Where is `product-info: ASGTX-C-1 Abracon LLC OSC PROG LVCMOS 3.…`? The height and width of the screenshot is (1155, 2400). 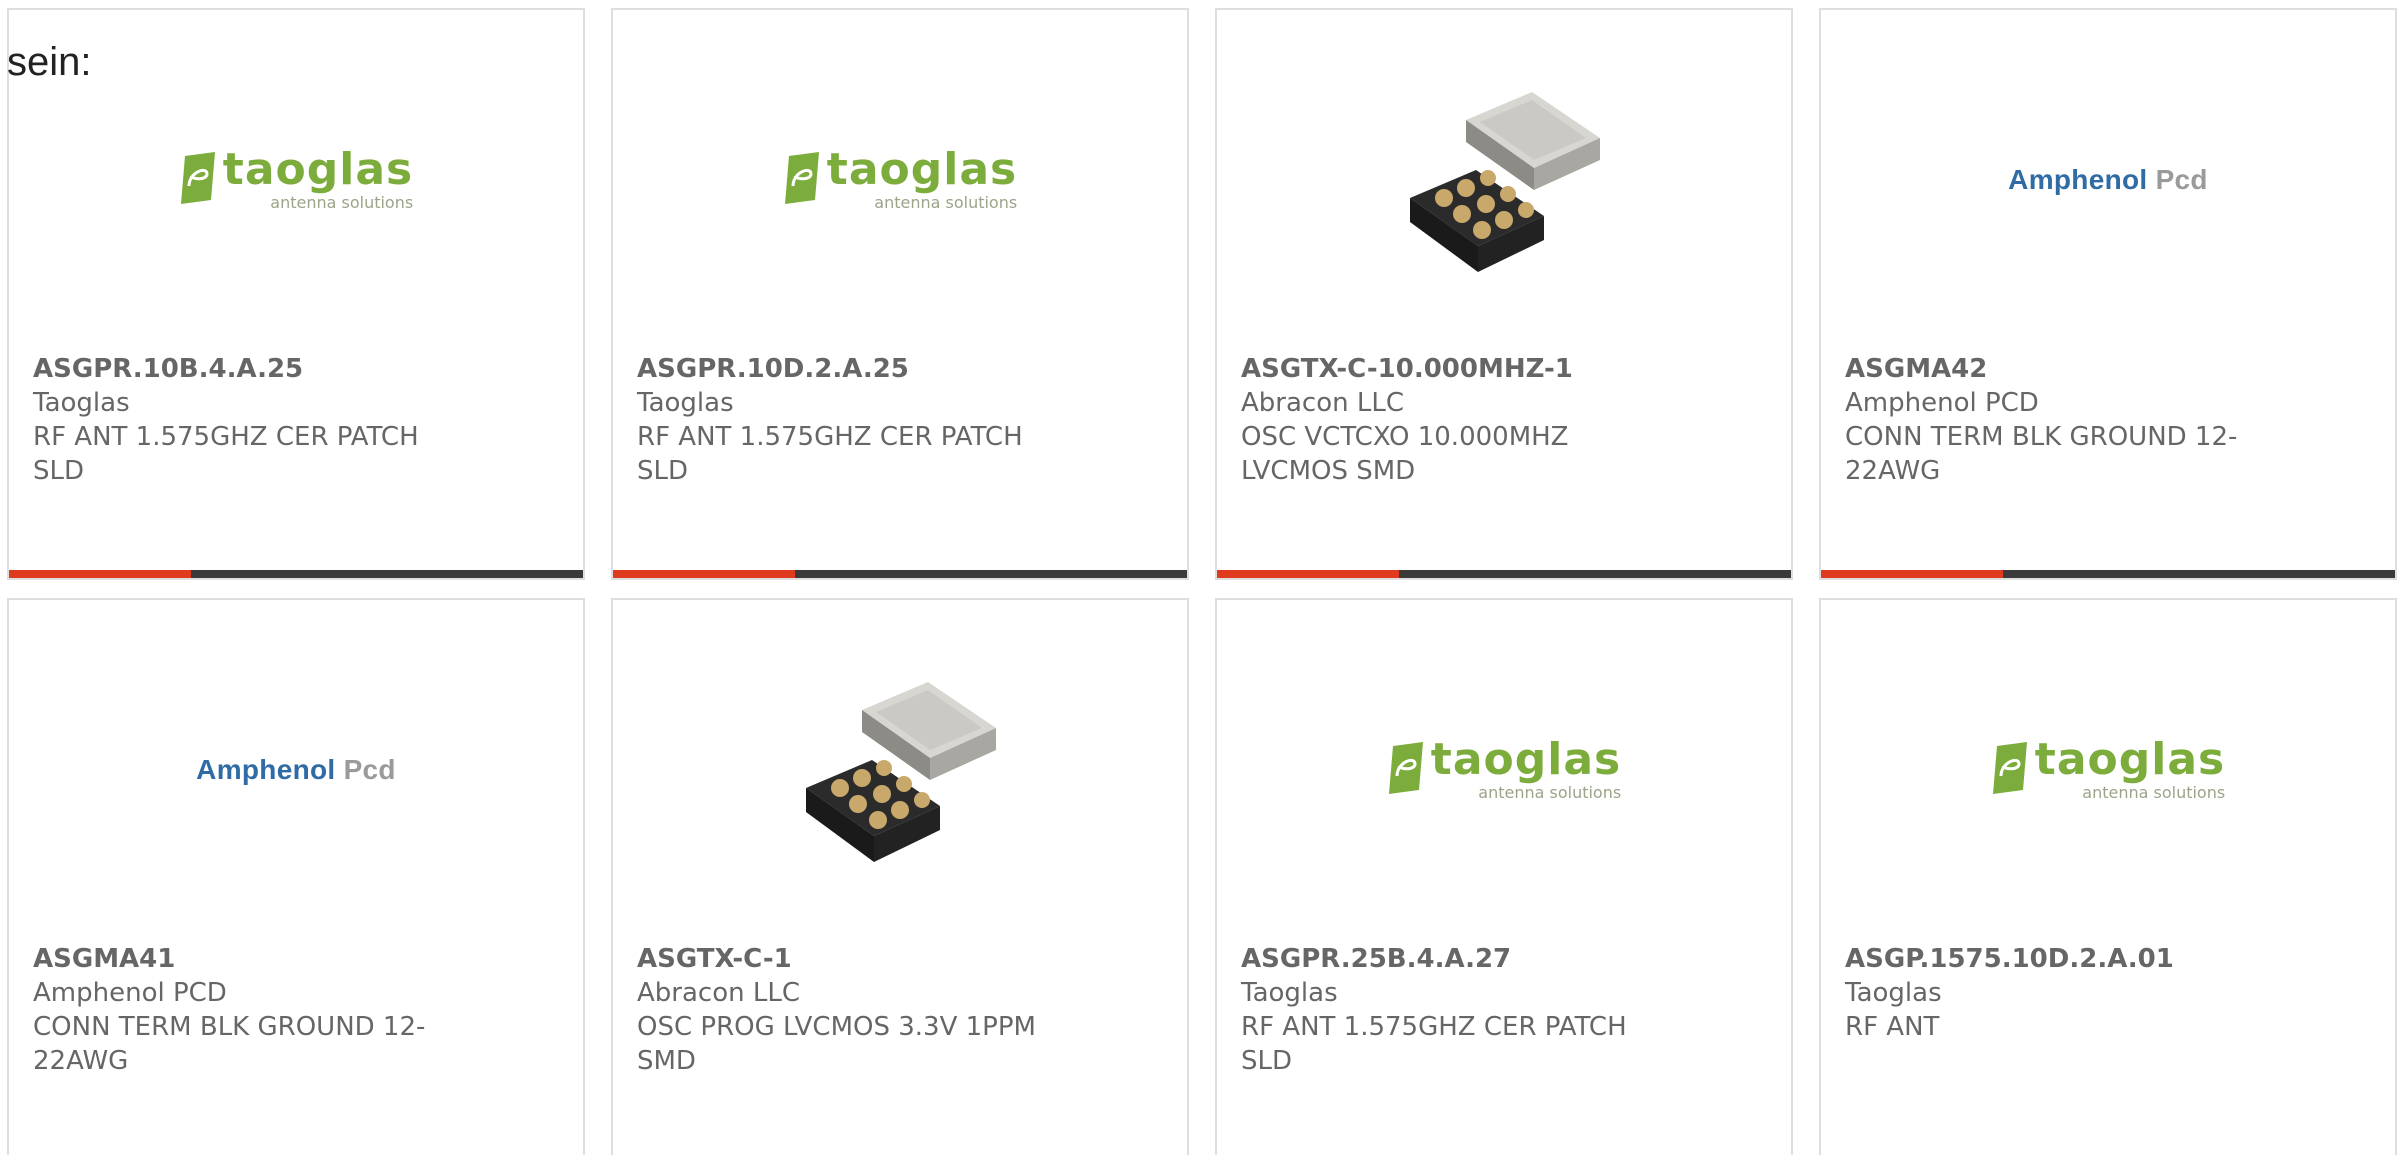
product-info: ASGTX-C-1 Abracon LLC OSC PROG LVCMOS 3.… is located at coordinates (857, 1010).